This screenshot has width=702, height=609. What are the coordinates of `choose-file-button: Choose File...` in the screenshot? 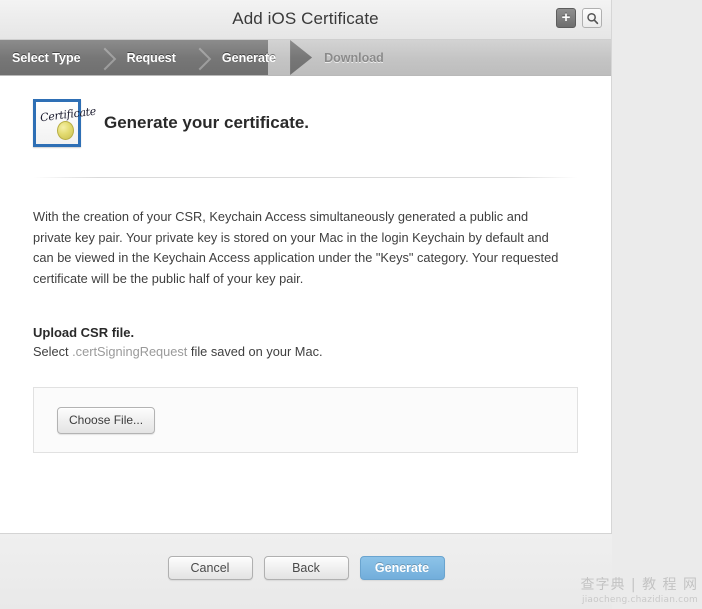 It's located at (106, 420).